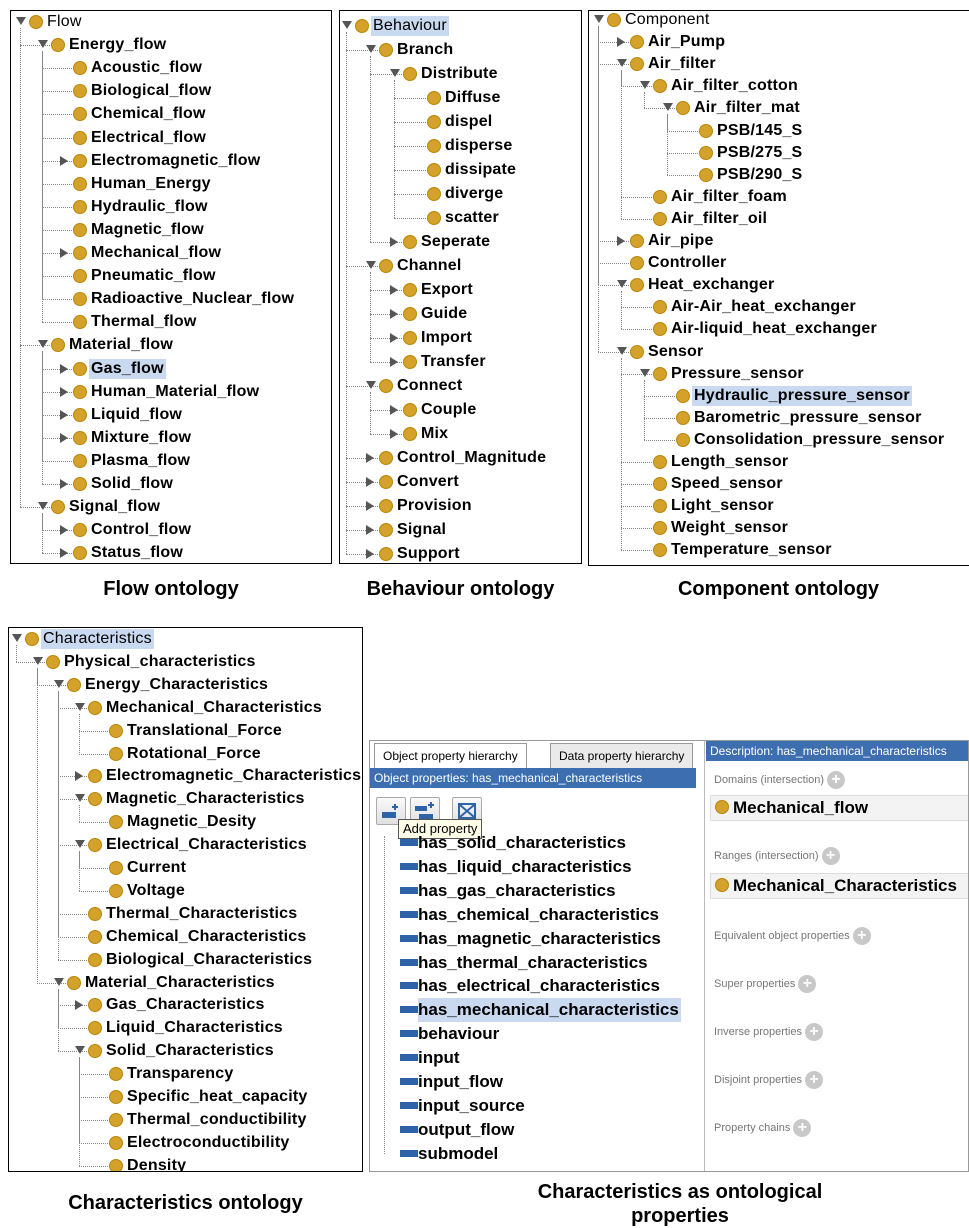 This screenshot has width=969, height=1228. Describe the element at coordinates (180, 982) in the screenshot. I see `tree-node-label: Material_Characteristics` at that location.